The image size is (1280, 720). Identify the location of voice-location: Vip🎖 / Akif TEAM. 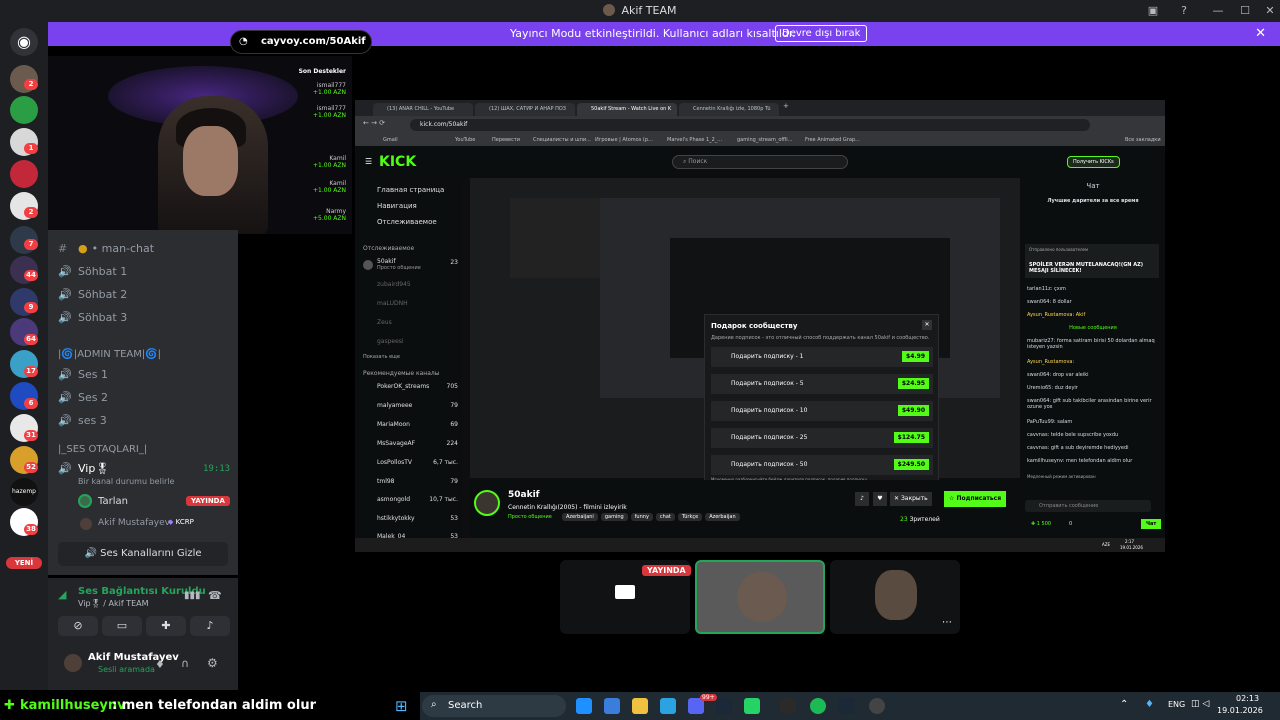
(113, 603).